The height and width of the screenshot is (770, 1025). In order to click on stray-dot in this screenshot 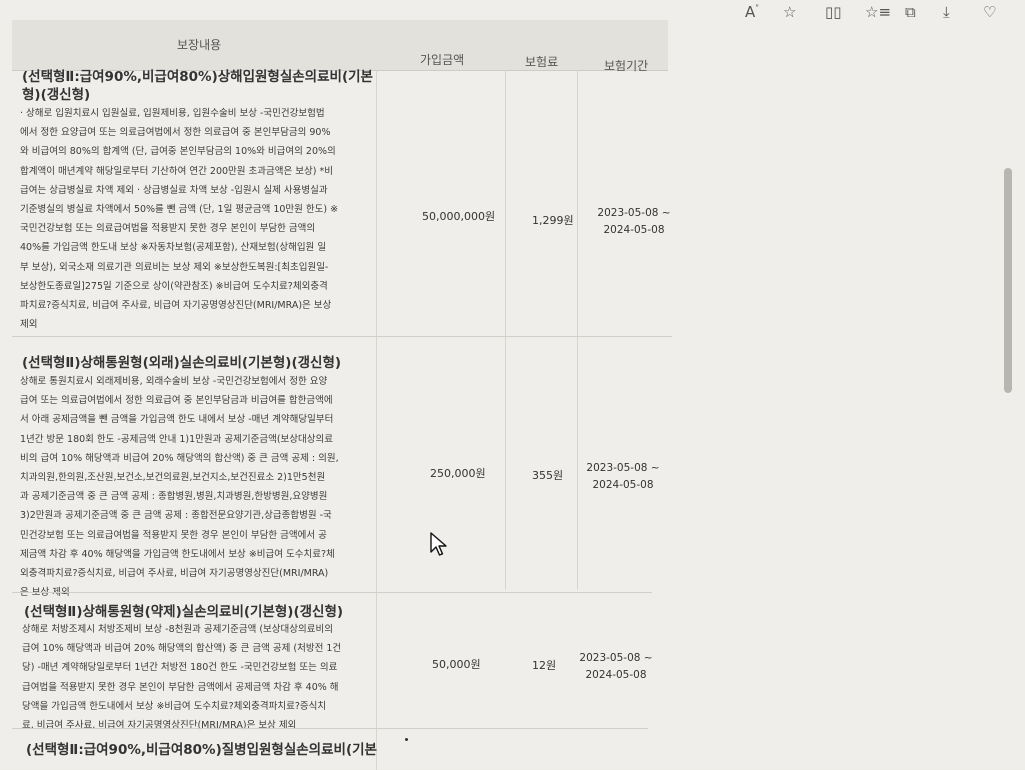, I will do `click(406, 739)`.